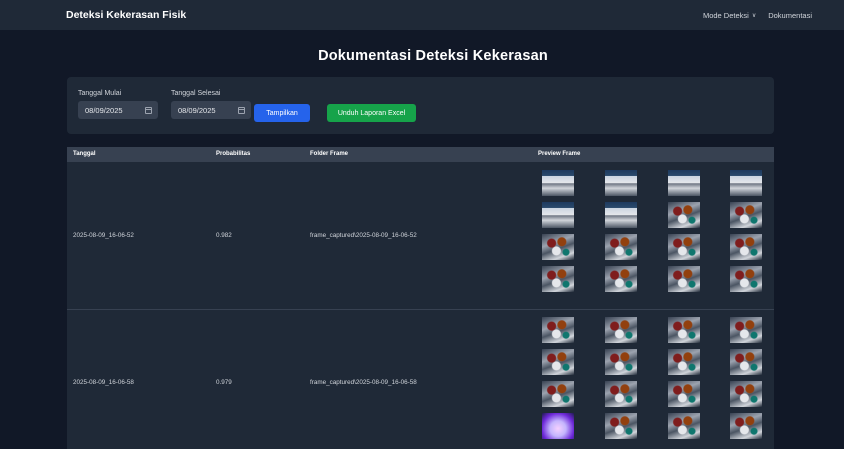 This screenshot has height=449, width=844. I want to click on cell-probabilitas: 0.979, so click(224, 382).